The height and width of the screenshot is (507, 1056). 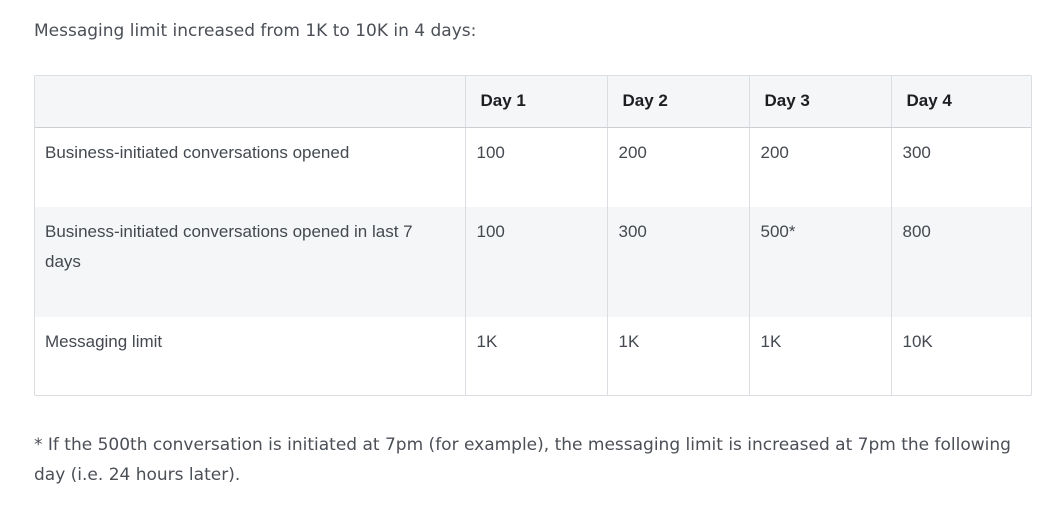 I want to click on row-label: Business-initiated conversations opened, so click(x=197, y=152).